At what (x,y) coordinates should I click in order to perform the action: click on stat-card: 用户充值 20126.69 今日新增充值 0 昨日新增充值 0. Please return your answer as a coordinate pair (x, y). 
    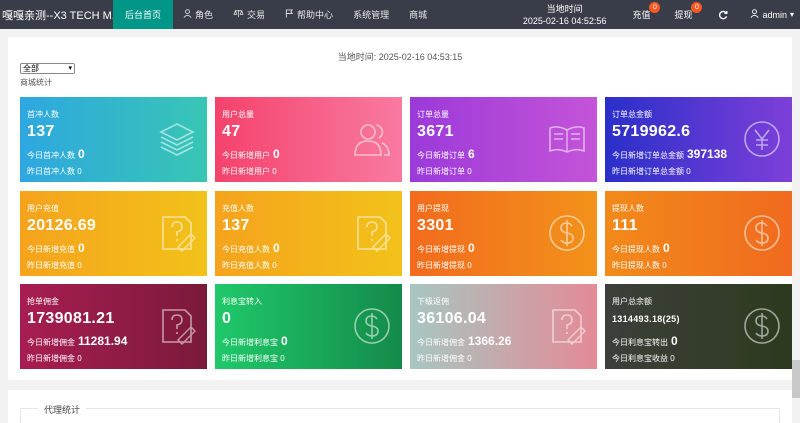
    Looking at the image, I should click on (113, 233).